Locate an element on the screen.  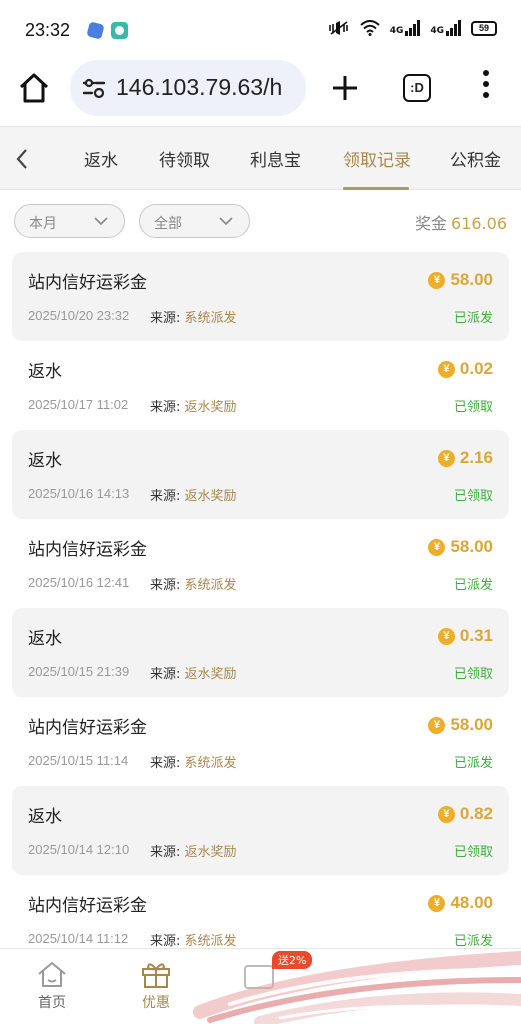
site-settings-icon is located at coordinates (94, 88).